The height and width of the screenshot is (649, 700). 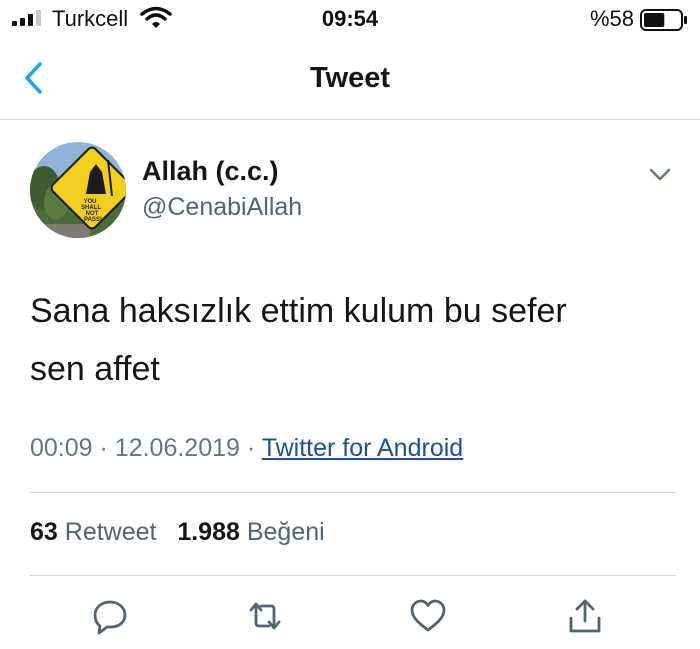 I want to click on more-options-button, so click(x=660, y=174).